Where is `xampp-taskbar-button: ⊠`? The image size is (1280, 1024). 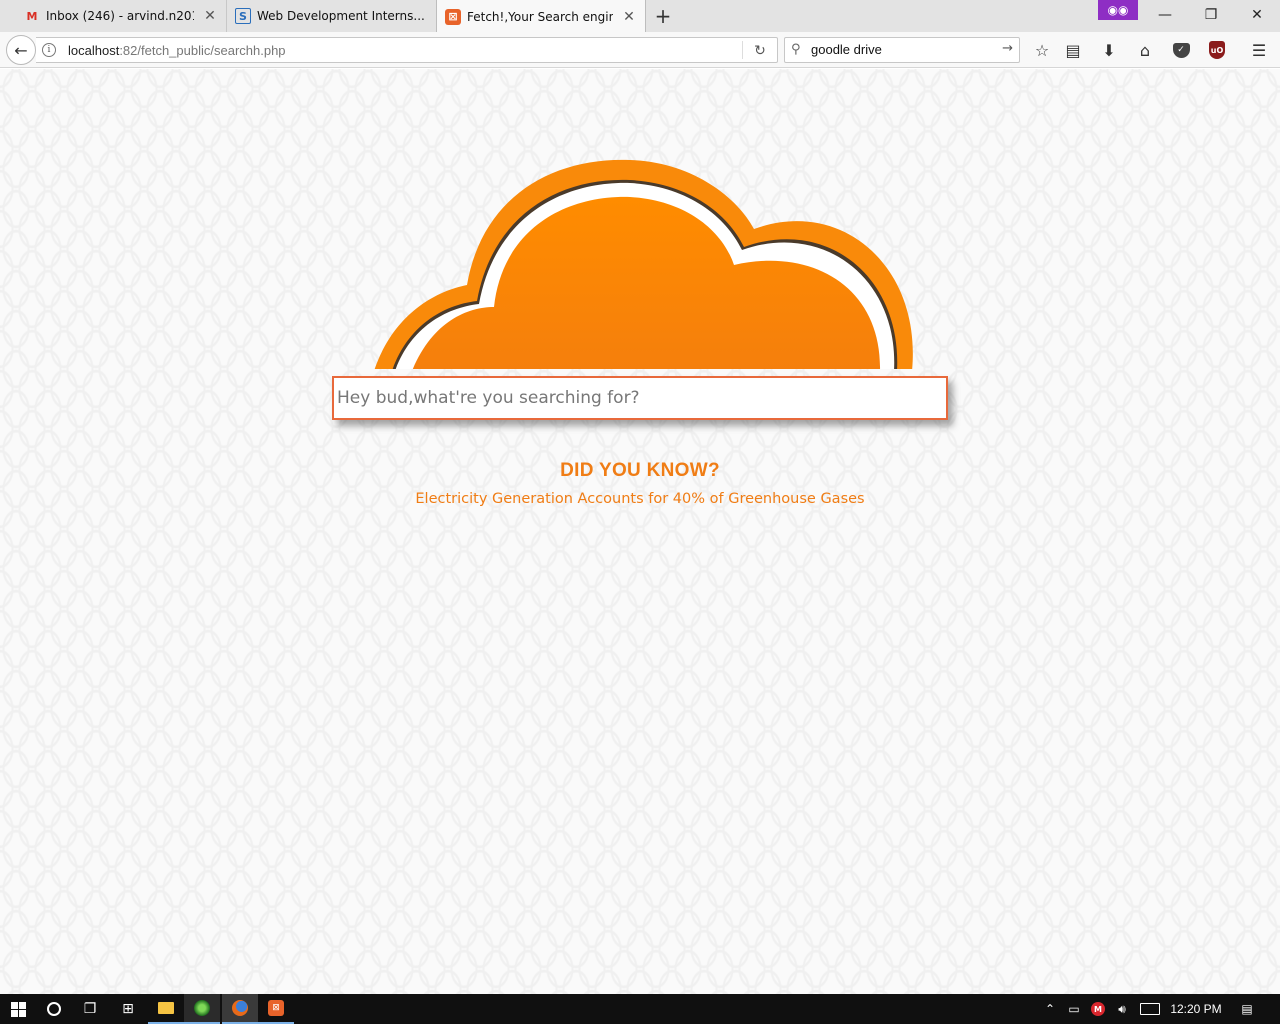
xampp-taskbar-button: ⊠ is located at coordinates (276, 1009).